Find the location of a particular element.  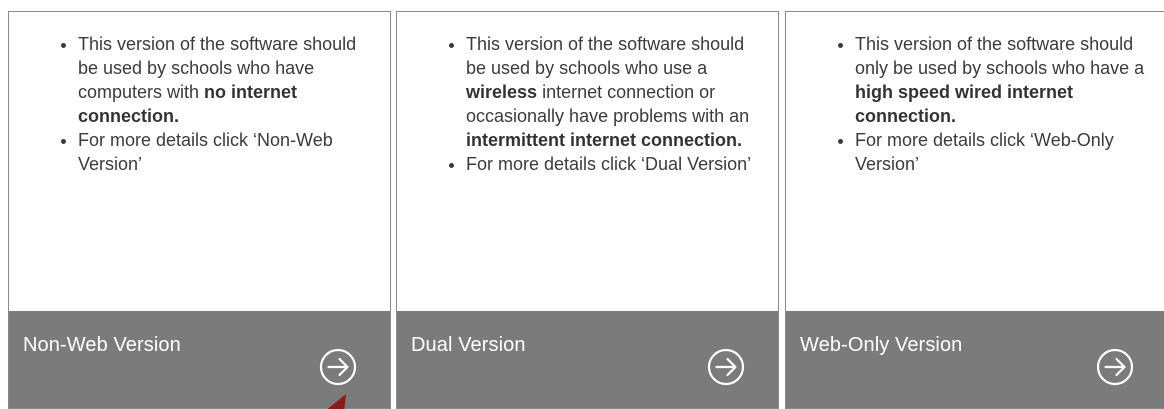

bullet-bold-text: intermittent internet connection. is located at coordinates (604, 140).